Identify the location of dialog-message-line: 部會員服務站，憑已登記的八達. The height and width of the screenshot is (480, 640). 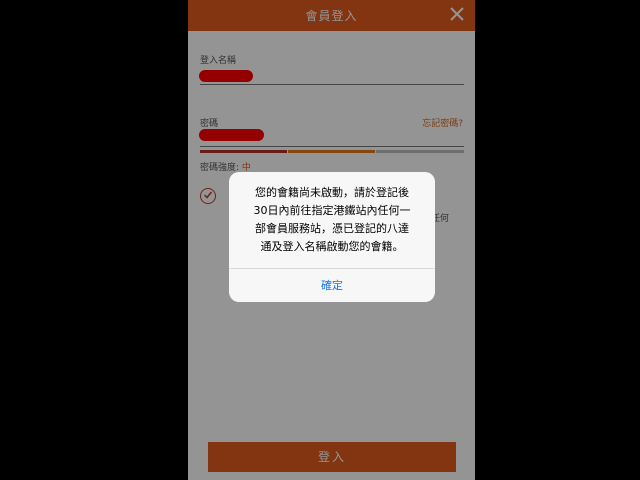
(332, 228).